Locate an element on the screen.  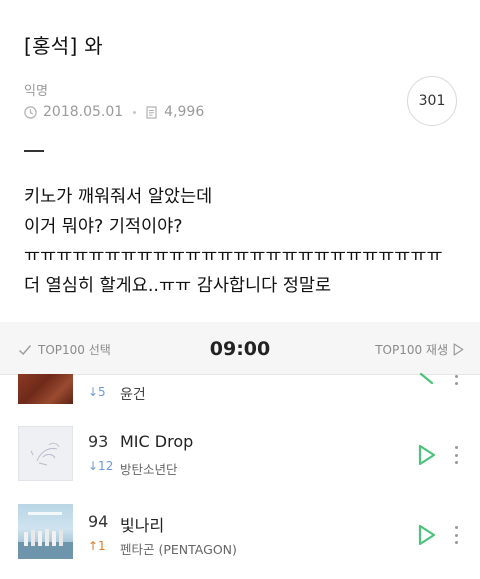
meta-separator is located at coordinates (135, 112).